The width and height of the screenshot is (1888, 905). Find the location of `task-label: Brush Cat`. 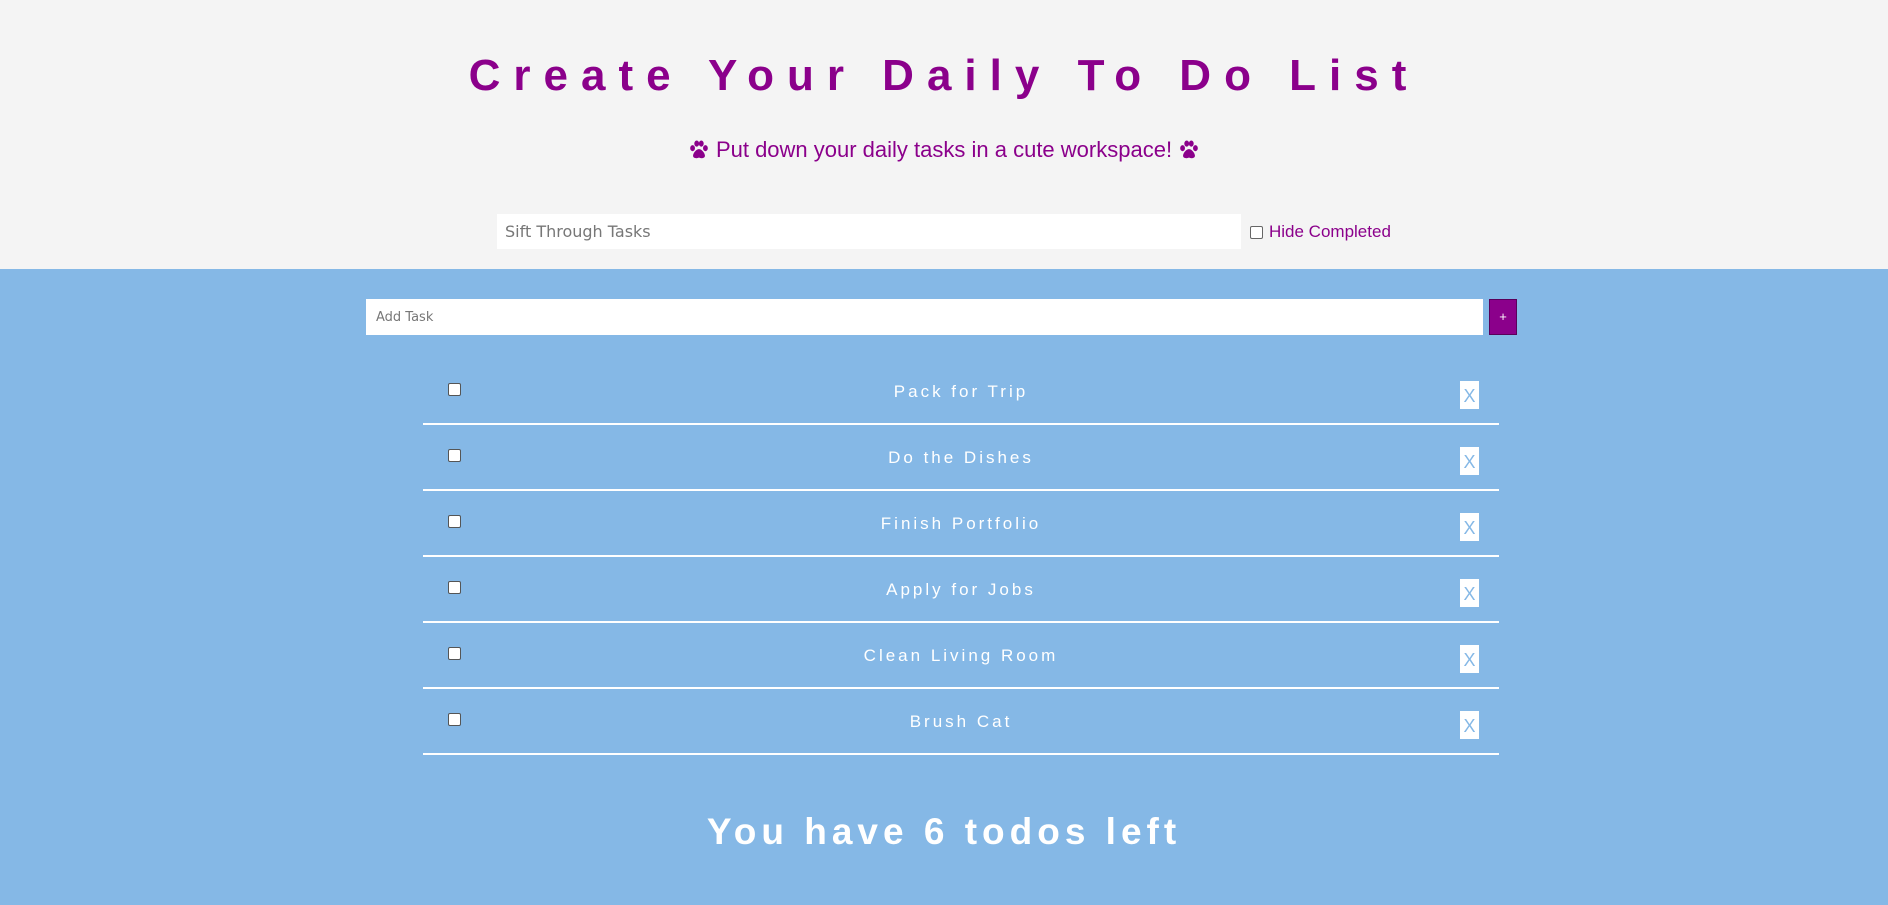

task-label: Brush Cat is located at coordinates (961, 721).